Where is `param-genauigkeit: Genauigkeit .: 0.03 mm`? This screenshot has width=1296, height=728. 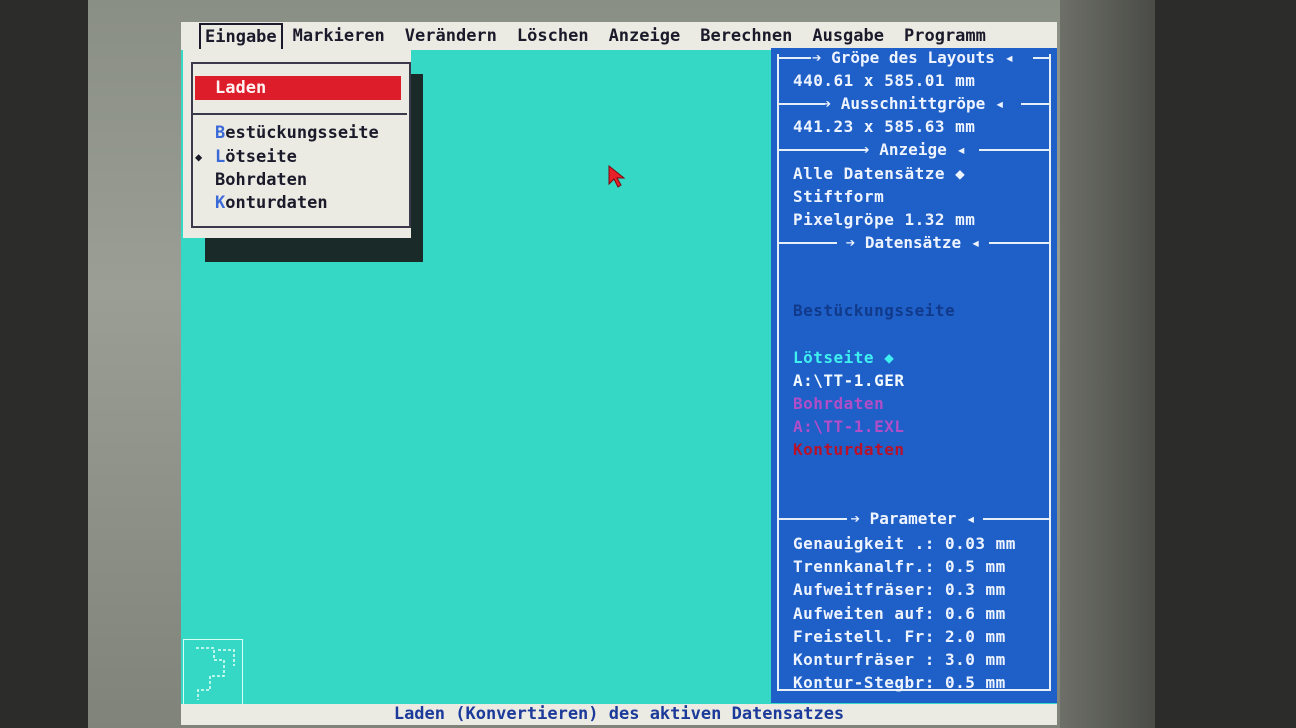 param-genauigkeit: Genauigkeit .: 0.03 mm is located at coordinates (904, 543).